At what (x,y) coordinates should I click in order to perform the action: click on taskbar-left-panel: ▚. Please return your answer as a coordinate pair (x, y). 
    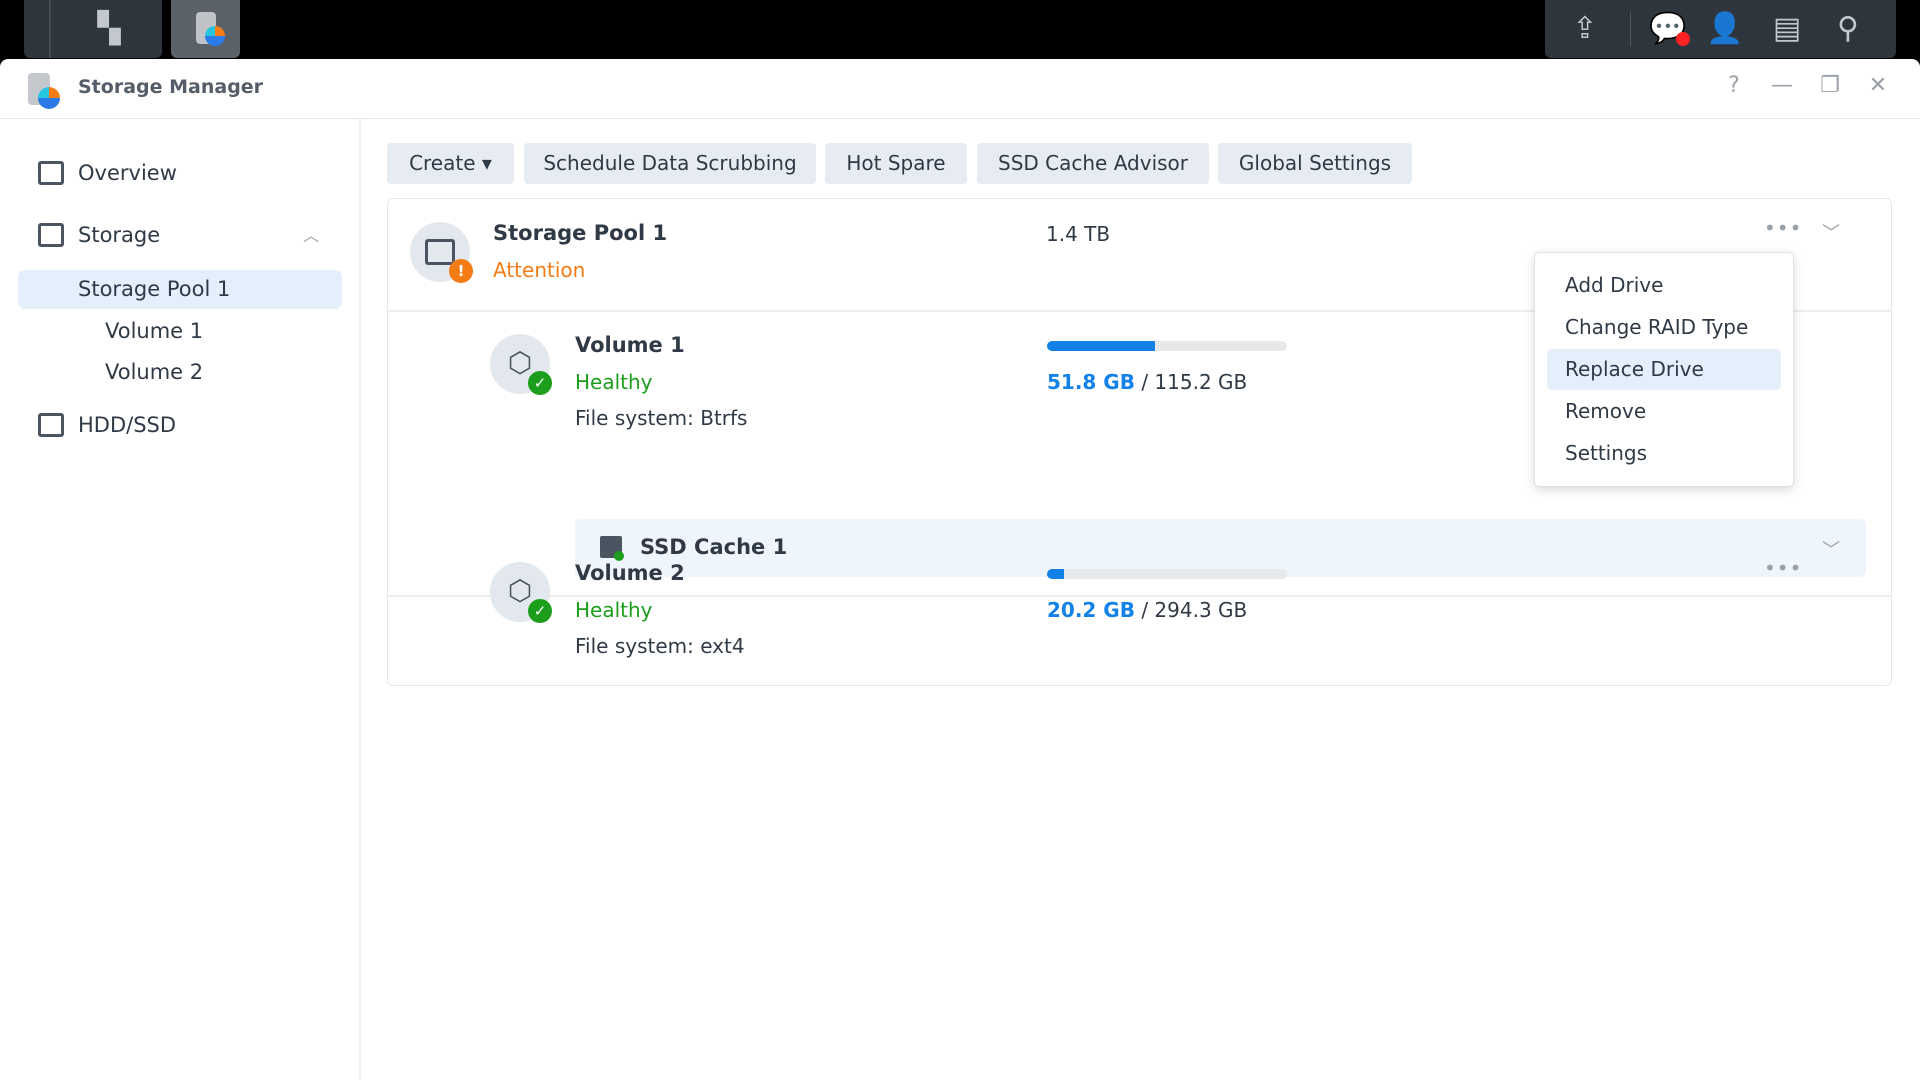
    Looking at the image, I should click on (93, 29).